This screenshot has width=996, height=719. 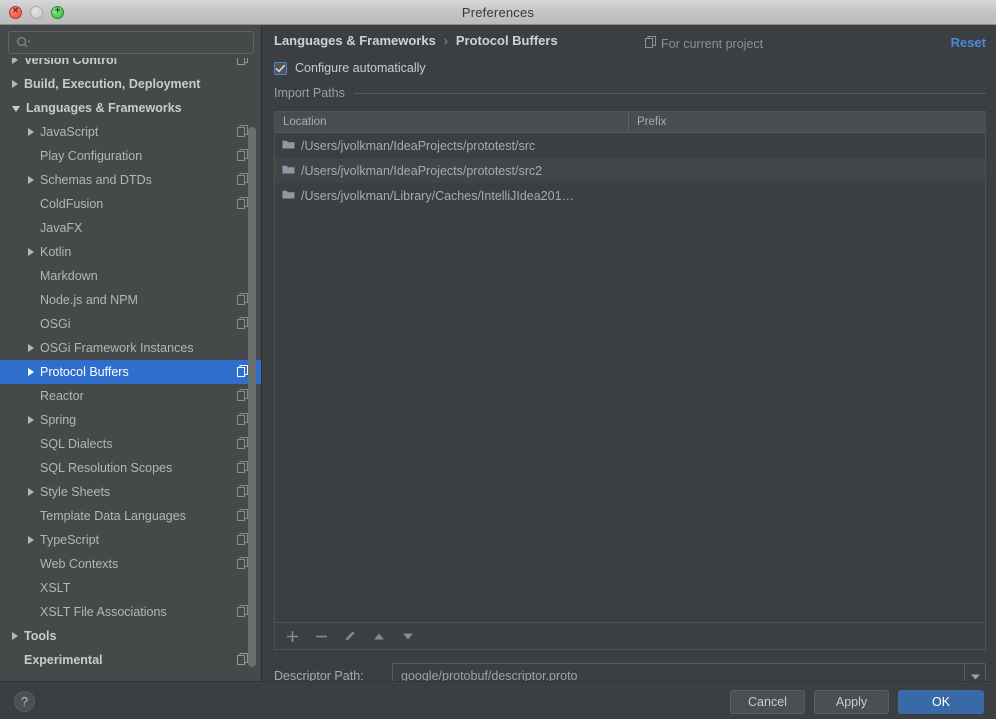 I want to click on sidebar-item-languages-frameworks: Languages & Frameworks, so click(x=130, y=108).